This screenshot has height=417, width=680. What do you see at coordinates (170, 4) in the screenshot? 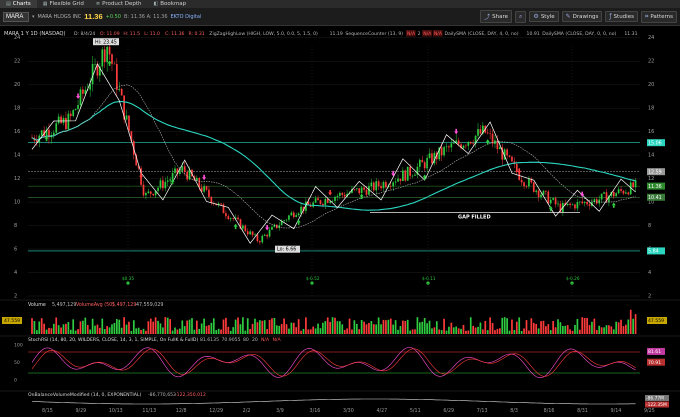
I see `tab-bookmap: ◧ Bookmap` at bounding box center [170, 4].